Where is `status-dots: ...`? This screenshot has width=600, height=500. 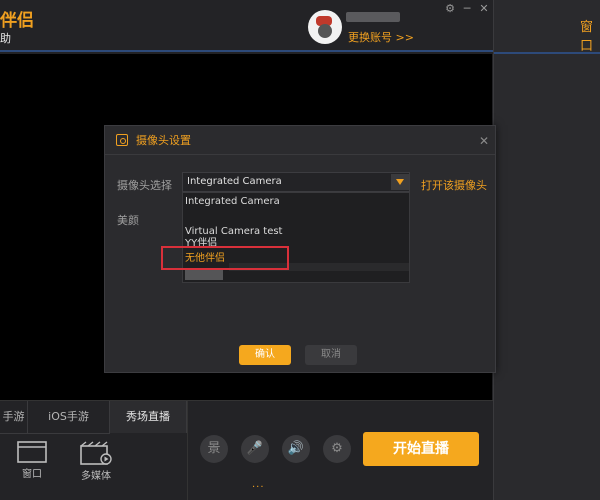 status-dots: ... is located at coordinates (258, 484).